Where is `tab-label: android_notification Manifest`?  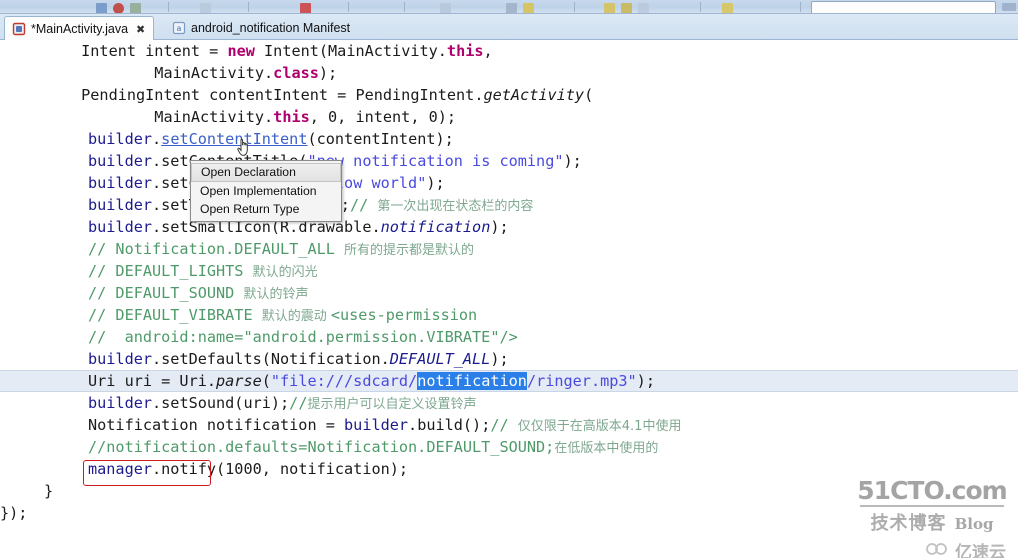
tab-label: android_notification Manifest is located at coordinates (271, 27).